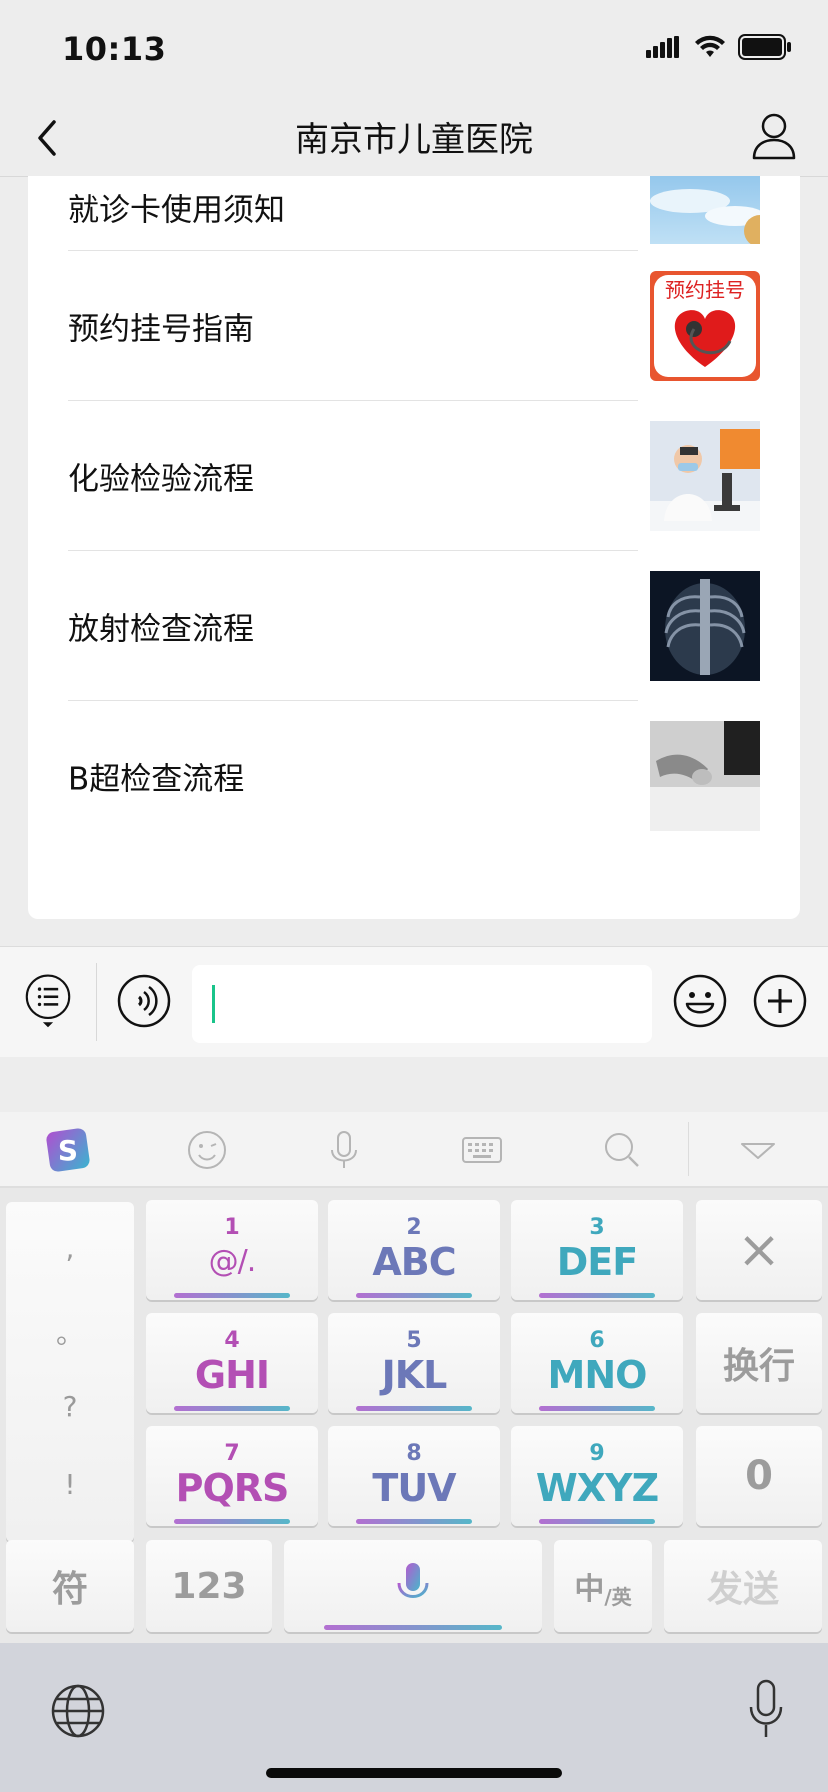 The image size is (828, 1792). I want to click on space-voice-key, so click(413, 1586).